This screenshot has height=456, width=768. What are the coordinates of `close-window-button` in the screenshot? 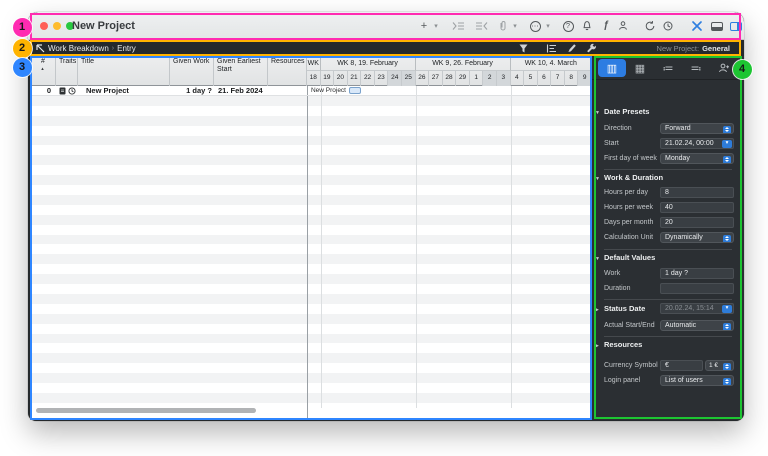 It's located at (44, 26).